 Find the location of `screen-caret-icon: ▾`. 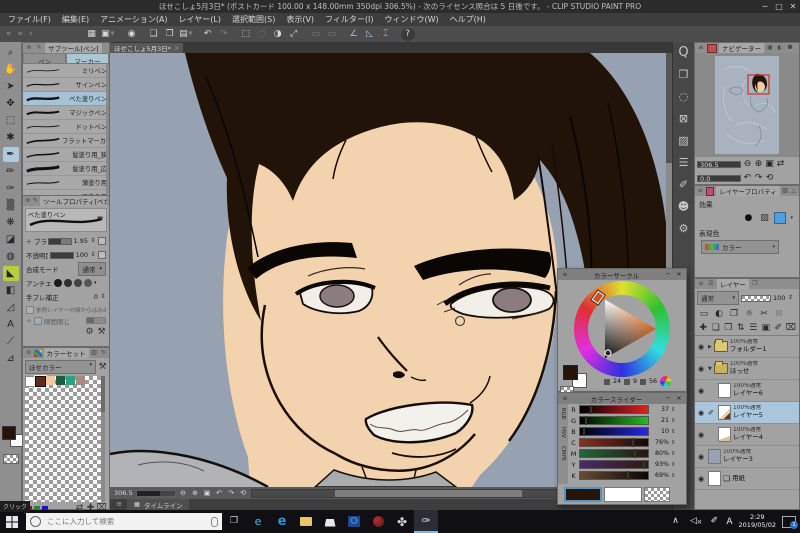

screen-caret-icon: ▾ is located at coordinates (112, 34).